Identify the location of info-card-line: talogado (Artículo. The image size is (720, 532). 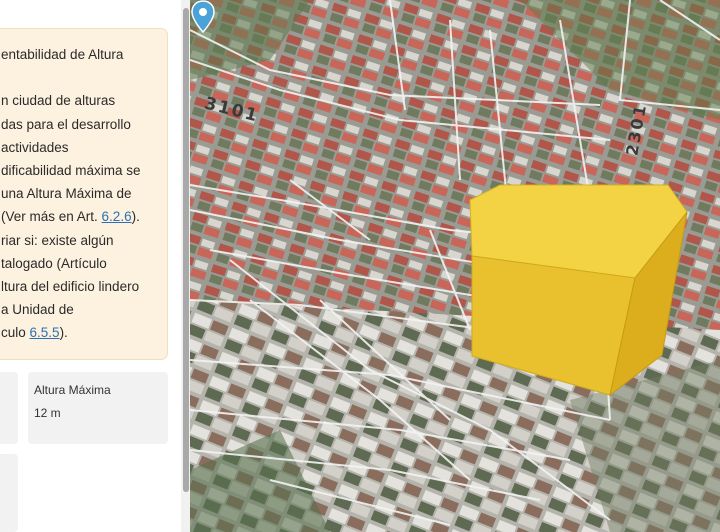
(54, 263).